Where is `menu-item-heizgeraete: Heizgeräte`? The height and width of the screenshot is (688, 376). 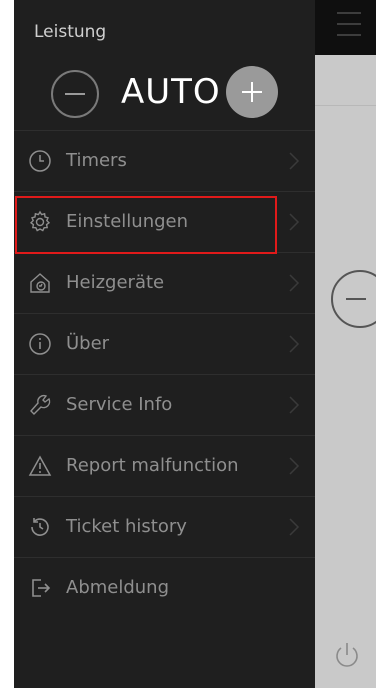
menu-item-heizgeraete: Heizgeräte is located at coordinates (164, 282).